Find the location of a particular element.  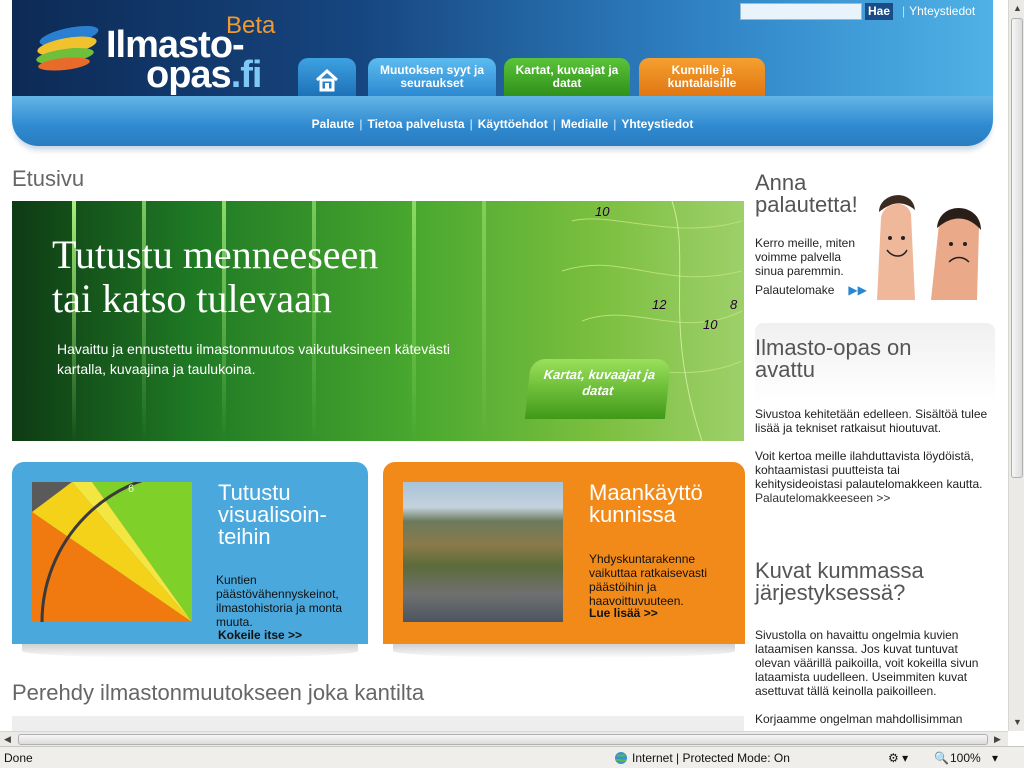

tab-home is located at coordinates (327, 78).